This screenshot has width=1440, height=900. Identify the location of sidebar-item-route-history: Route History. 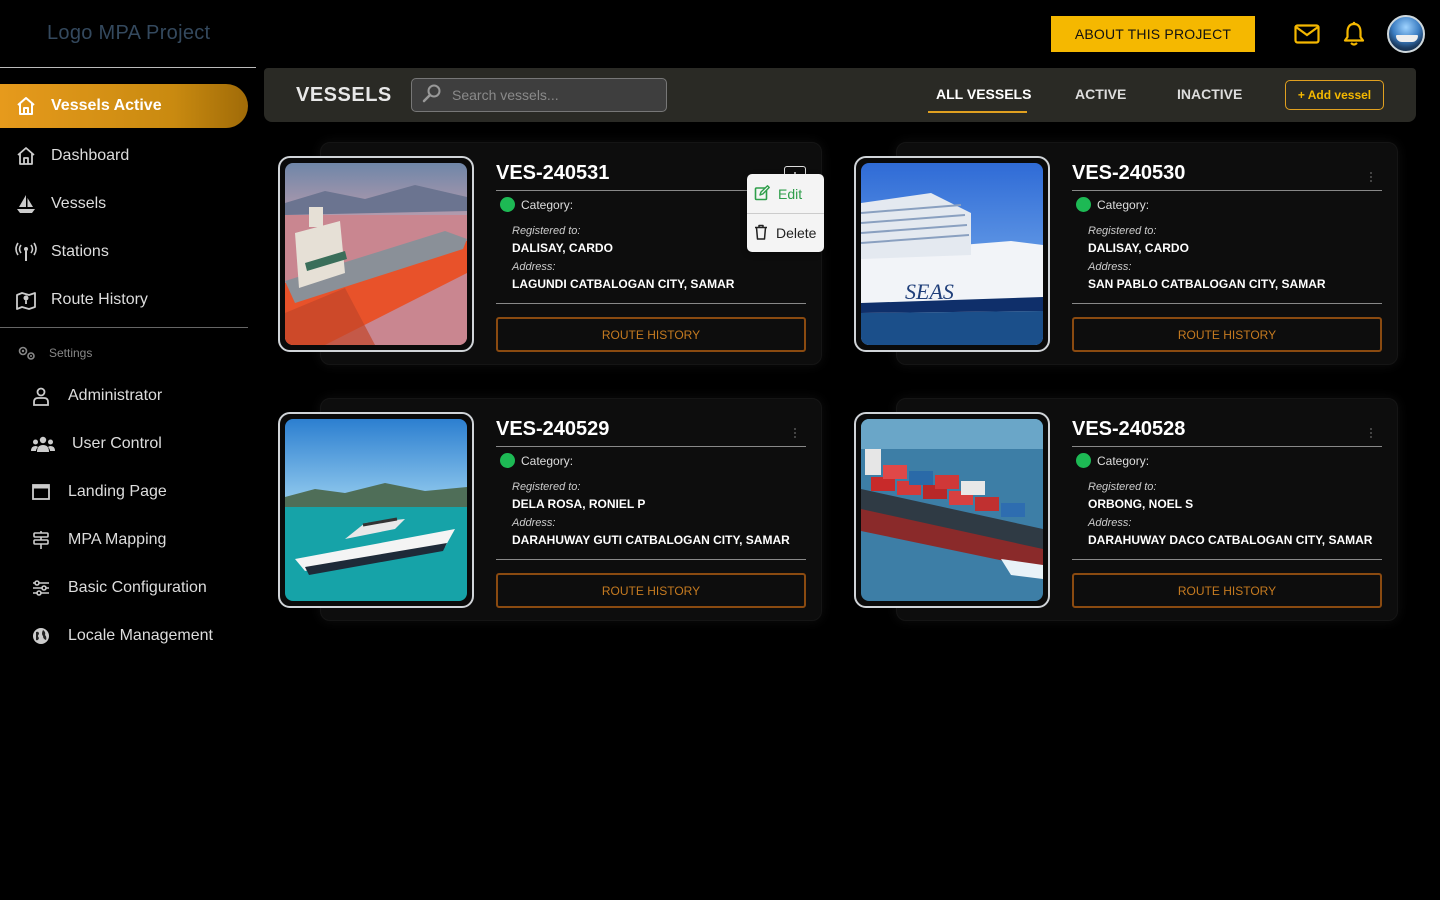
(81, 300).